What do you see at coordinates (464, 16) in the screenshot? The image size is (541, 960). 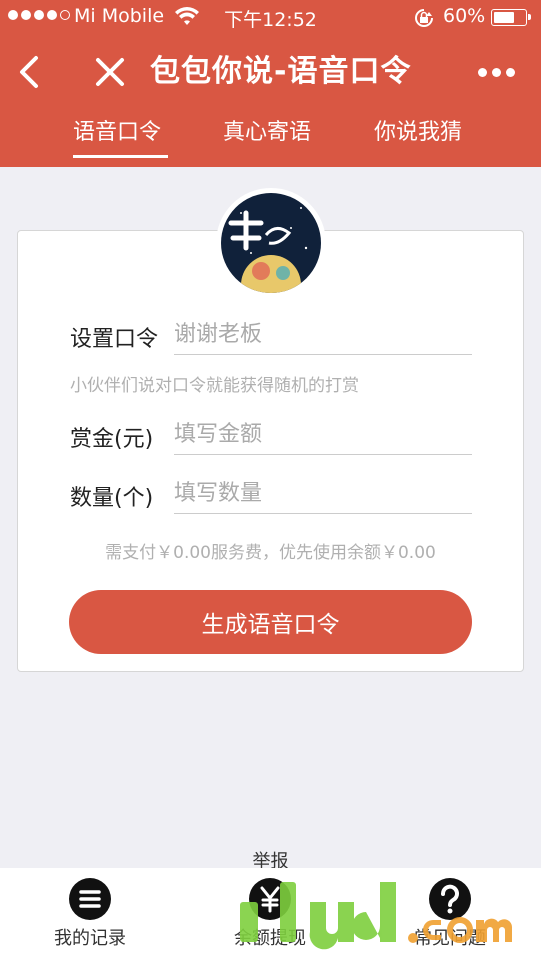 I see `battery-percent: 60%` at bounding box center [464, 16].